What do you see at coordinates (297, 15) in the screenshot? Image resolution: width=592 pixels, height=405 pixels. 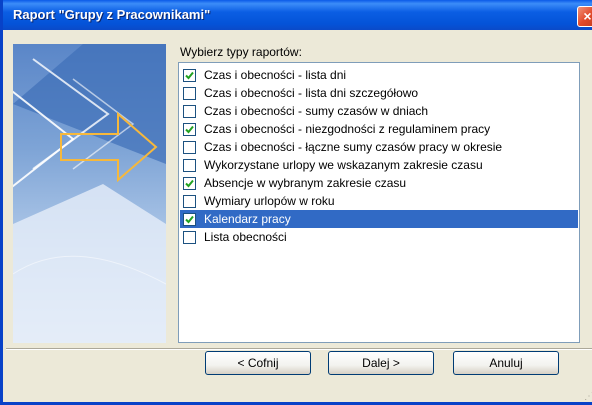 I see `title-bar: Raport "Grupy z Pracownikami" ×` at bounding box center [297, 15].